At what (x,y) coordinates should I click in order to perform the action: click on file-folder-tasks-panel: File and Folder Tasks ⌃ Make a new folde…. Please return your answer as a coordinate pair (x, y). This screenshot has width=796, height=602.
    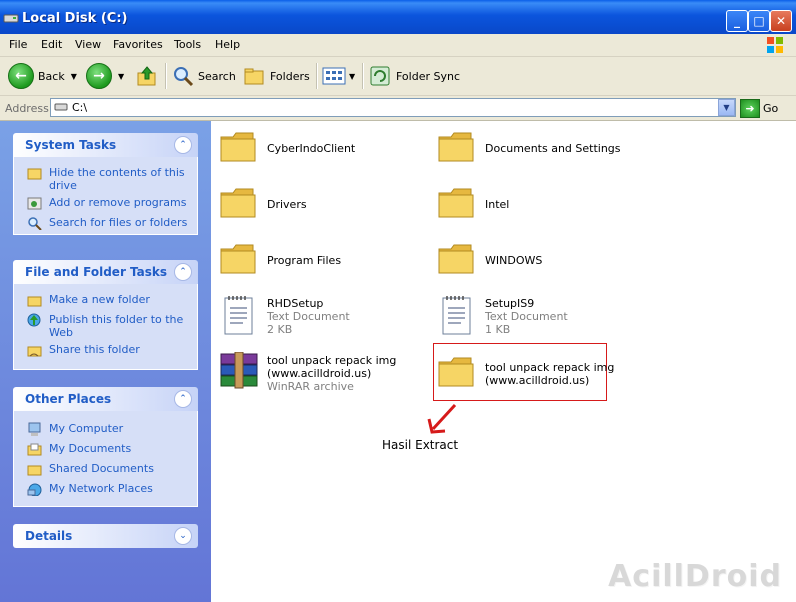
    Looking at the image, I should click on (105, 315).